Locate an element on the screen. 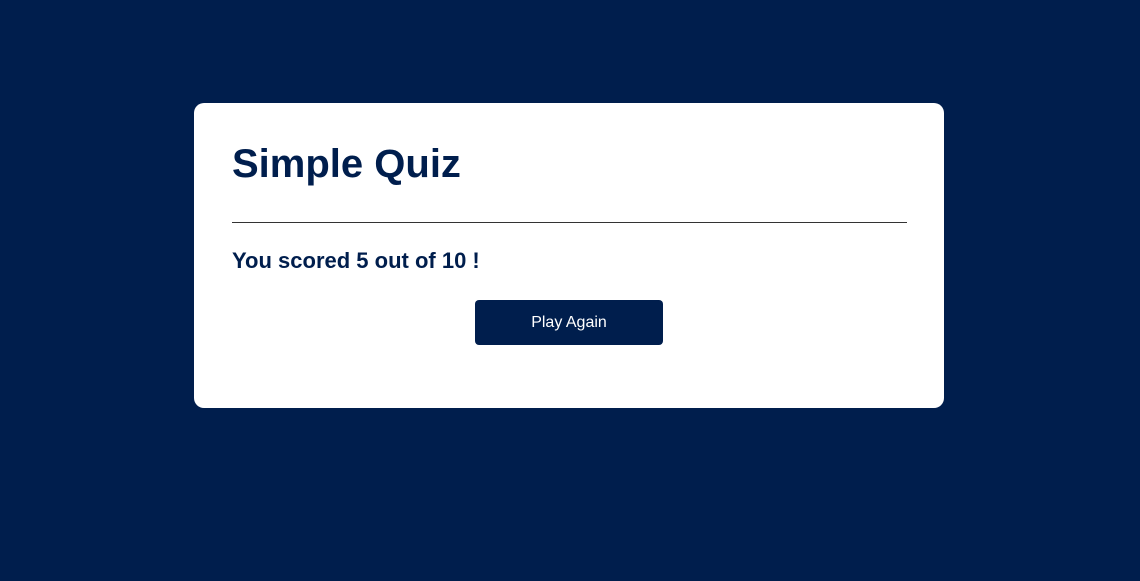 This screenshot has height=581, width=1140. quiz-title: Simple Quiz is located at coordinates (346, 164).